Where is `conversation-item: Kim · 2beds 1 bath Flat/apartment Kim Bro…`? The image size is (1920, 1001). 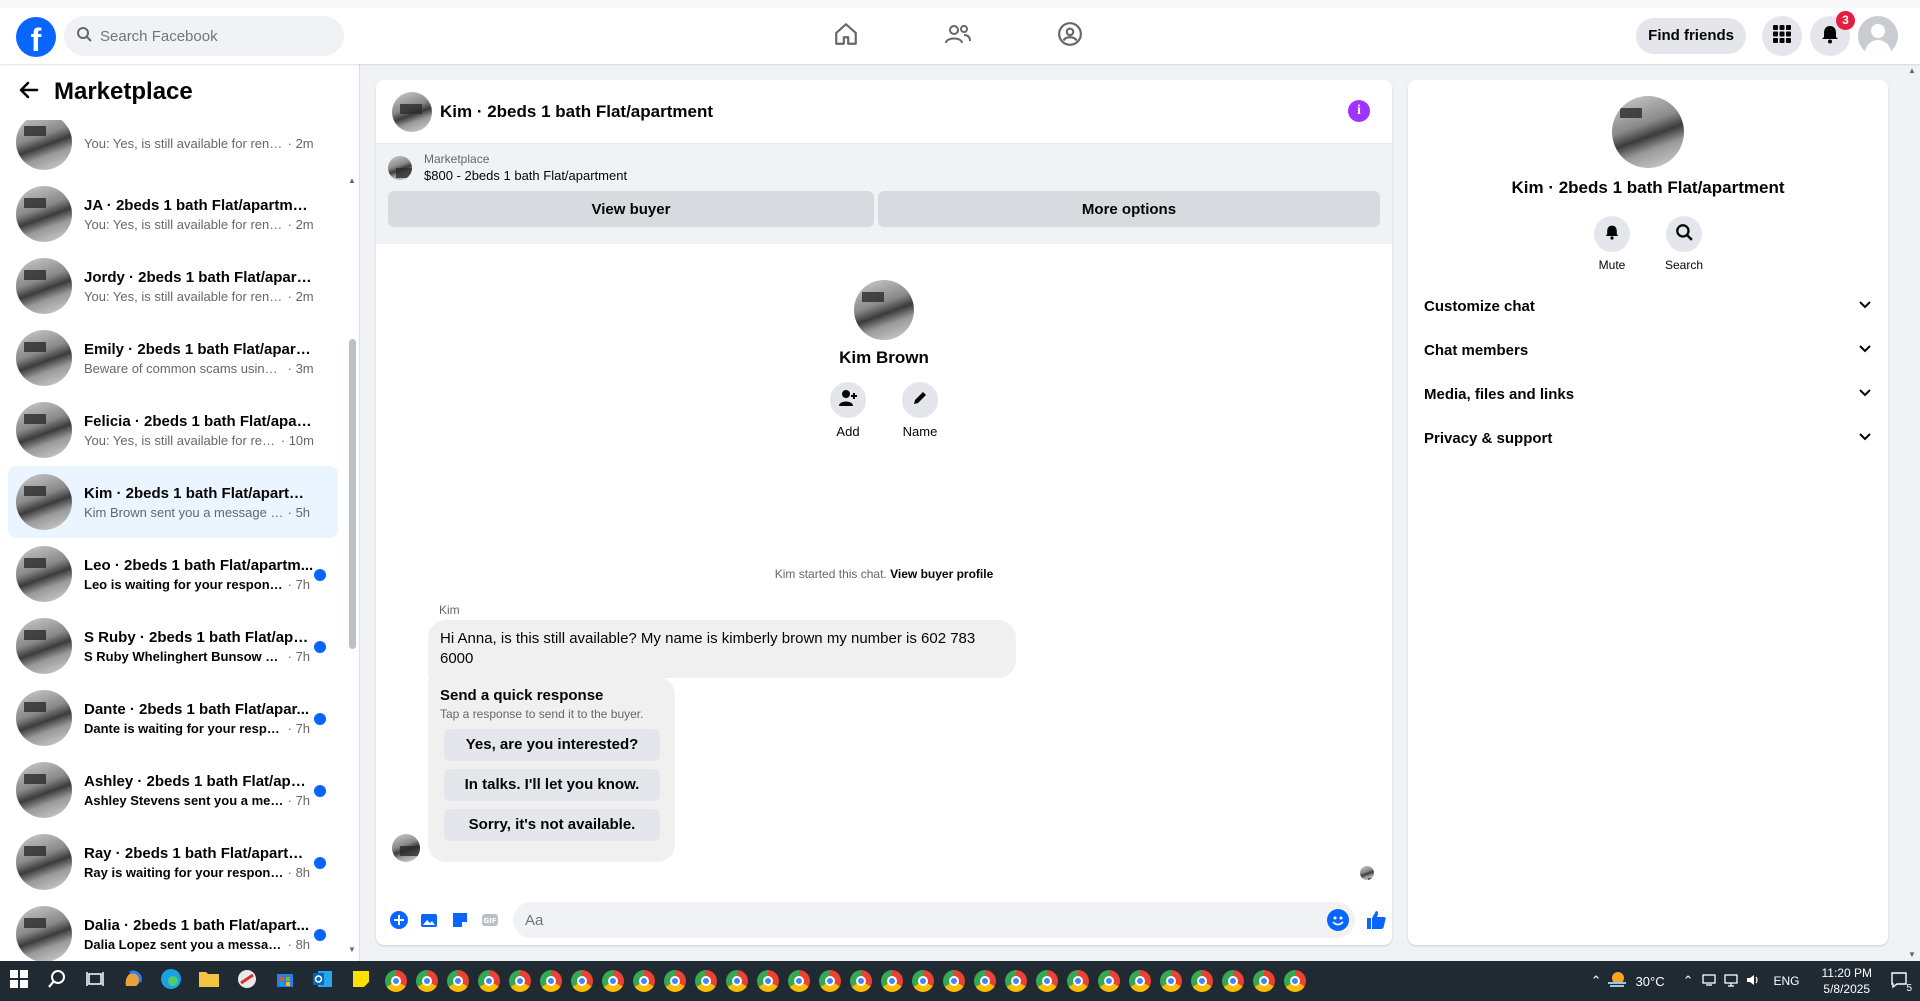 conversation-item: Kim · 2beds 1 bath Flat/apartment Kim Bro… is located at coordinates (173, 502).